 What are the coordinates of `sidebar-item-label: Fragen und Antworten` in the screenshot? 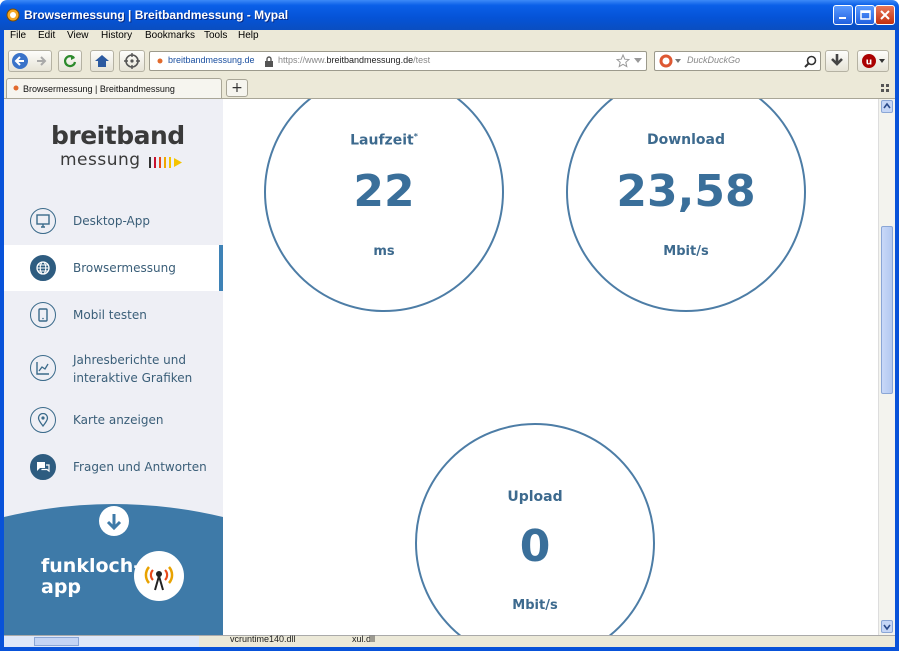 It's located at (140, 467).